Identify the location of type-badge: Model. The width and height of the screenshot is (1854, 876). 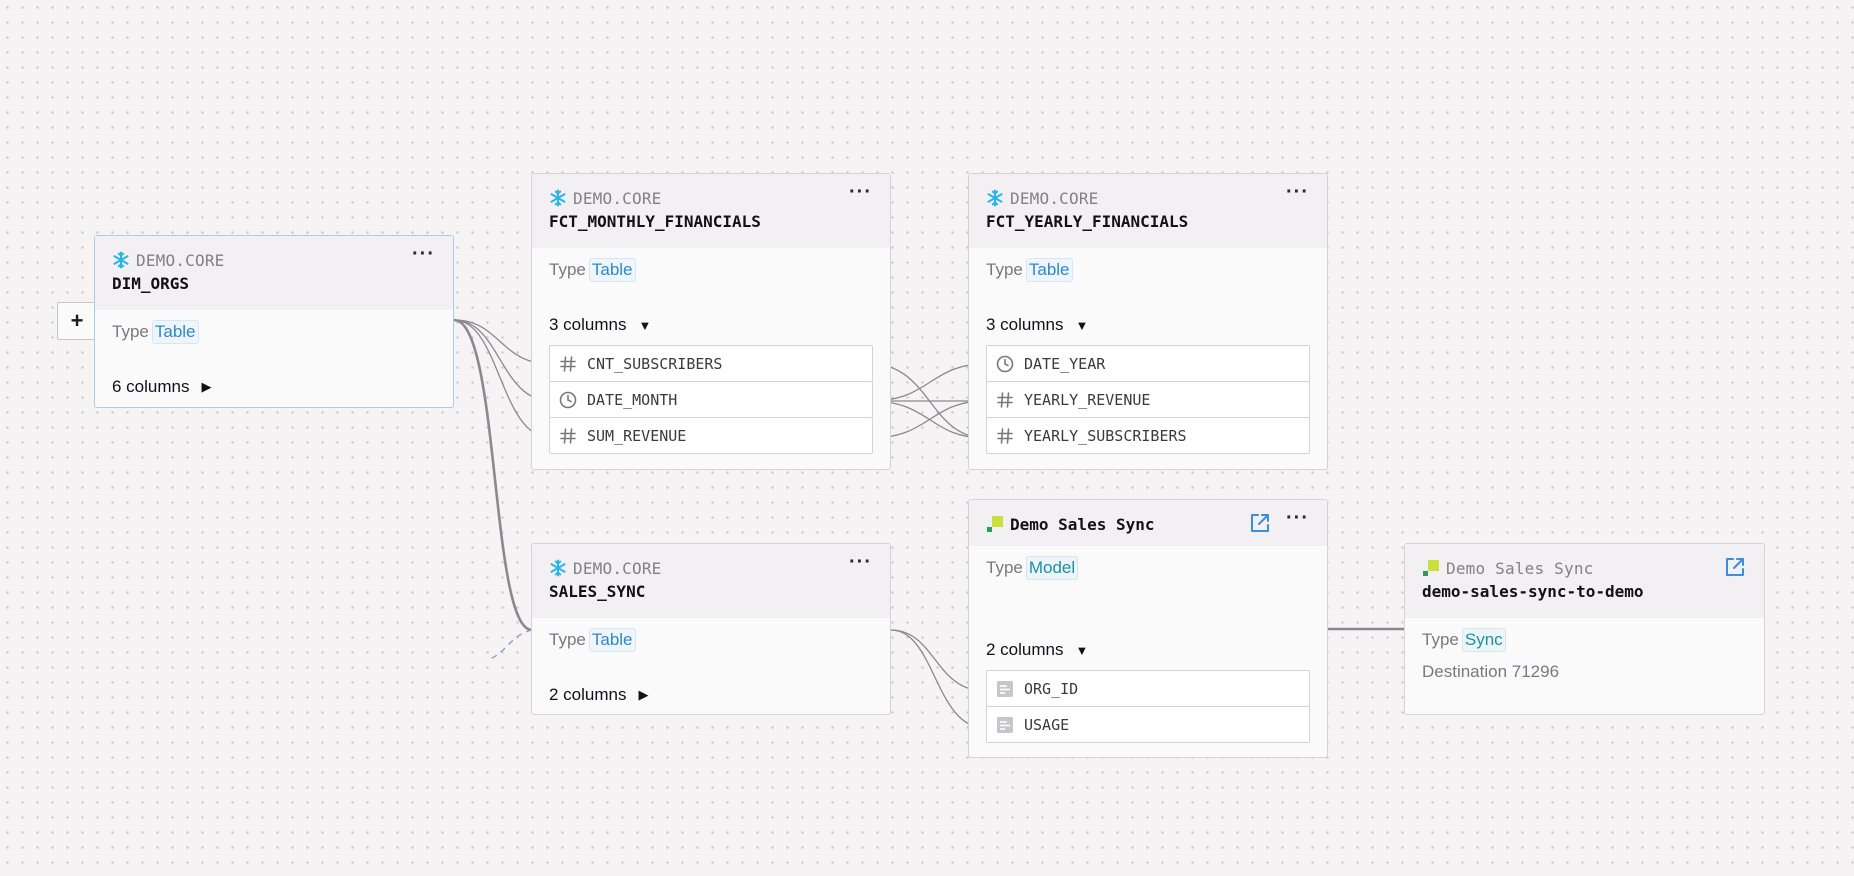
(1052, 568).